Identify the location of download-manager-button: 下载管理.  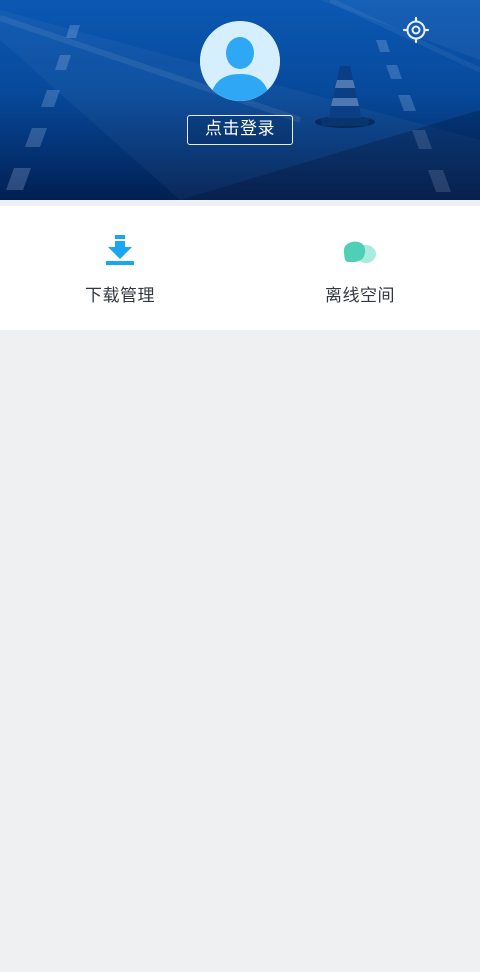
(120, 268).